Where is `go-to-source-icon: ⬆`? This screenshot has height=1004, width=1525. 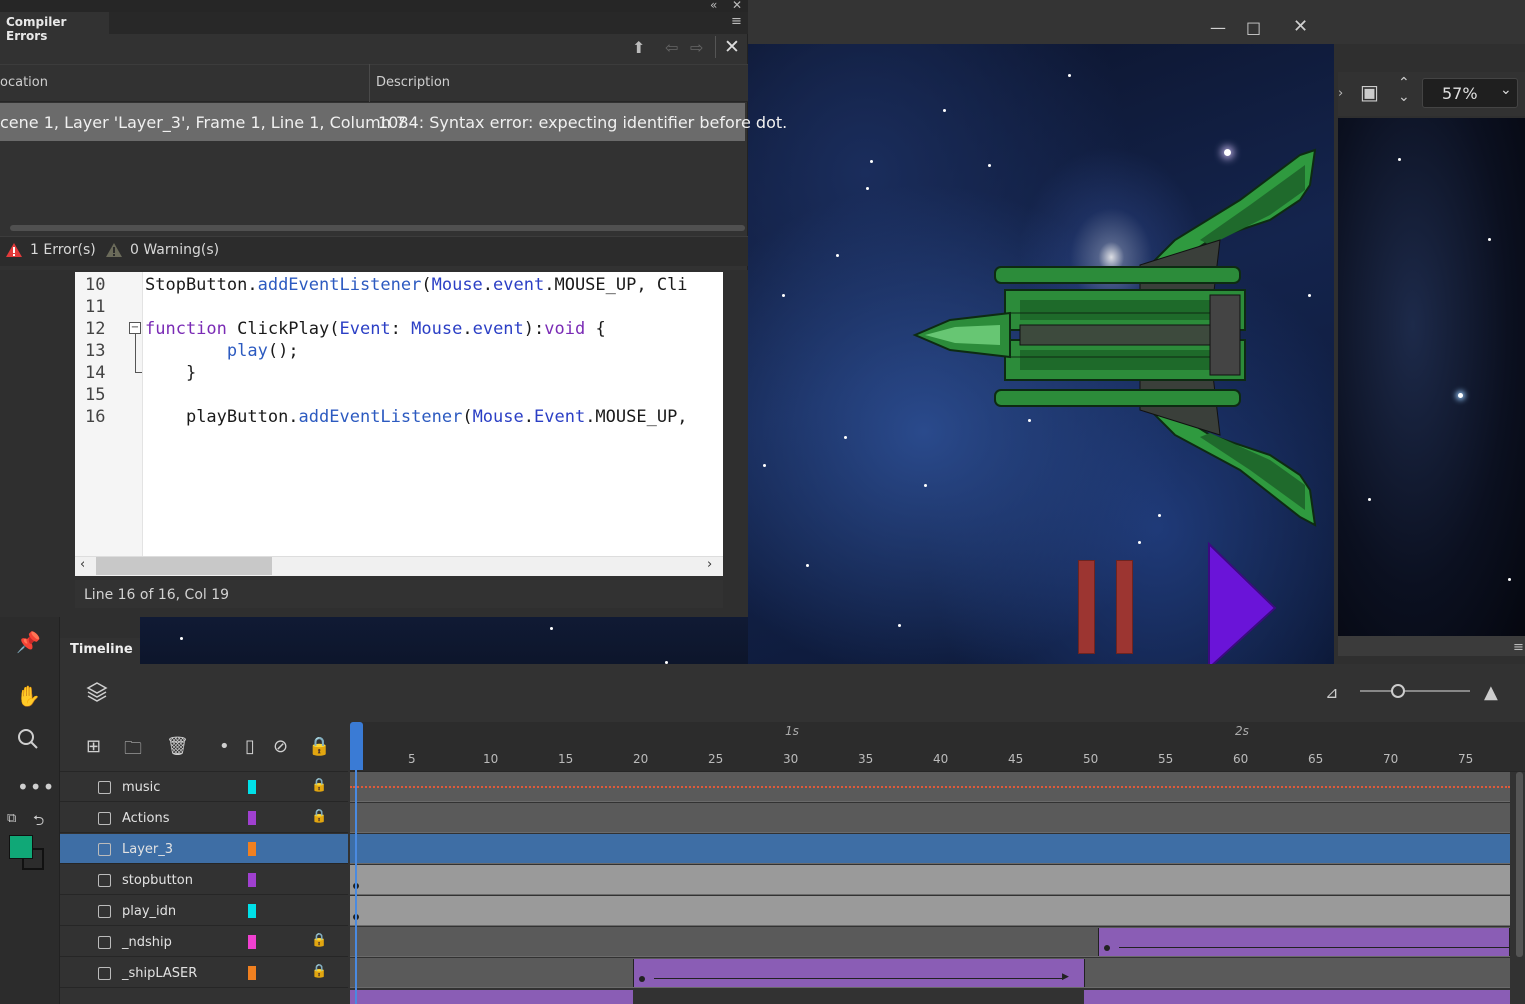 go-to-source-icon: ⬆ is located at coordinates (638, 47).